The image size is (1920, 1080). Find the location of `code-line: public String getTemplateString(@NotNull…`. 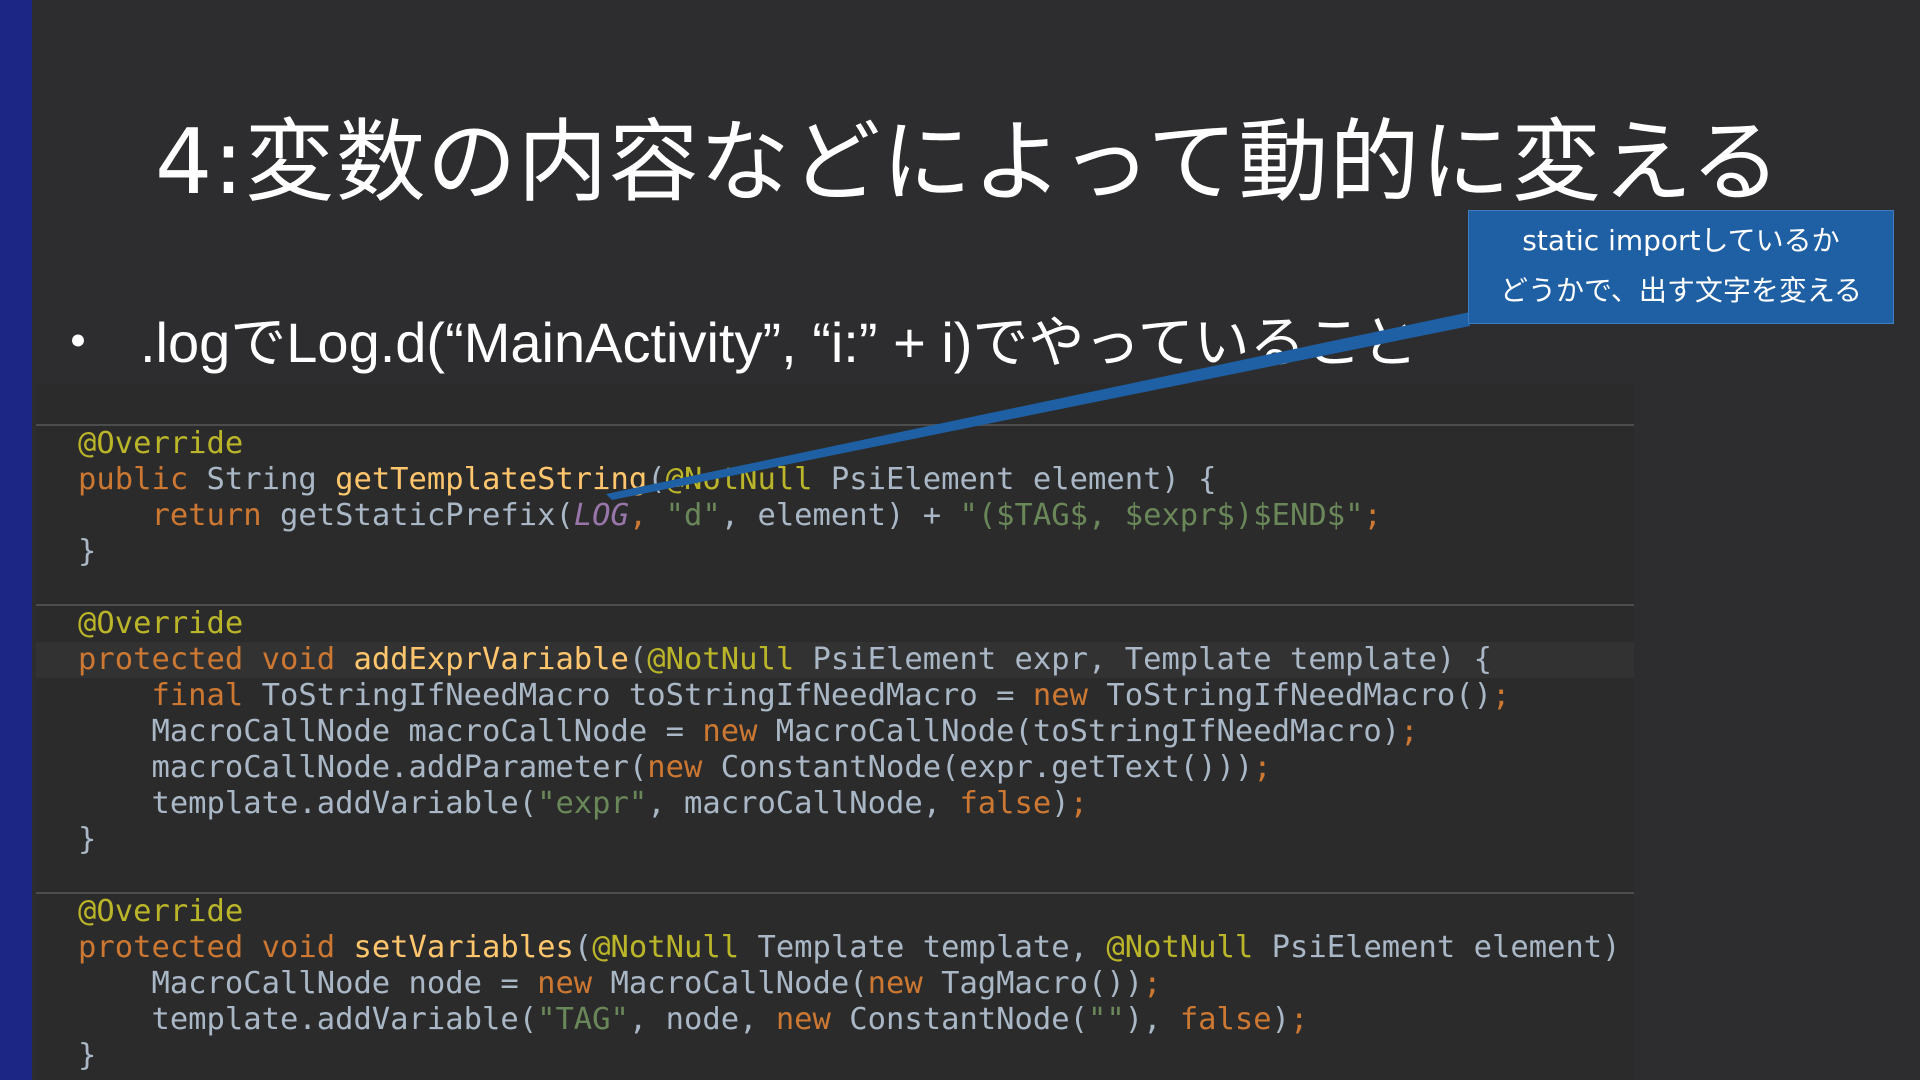

code-line: public String getTemplateString(@NotNull… is located at coordinates (647, 479).